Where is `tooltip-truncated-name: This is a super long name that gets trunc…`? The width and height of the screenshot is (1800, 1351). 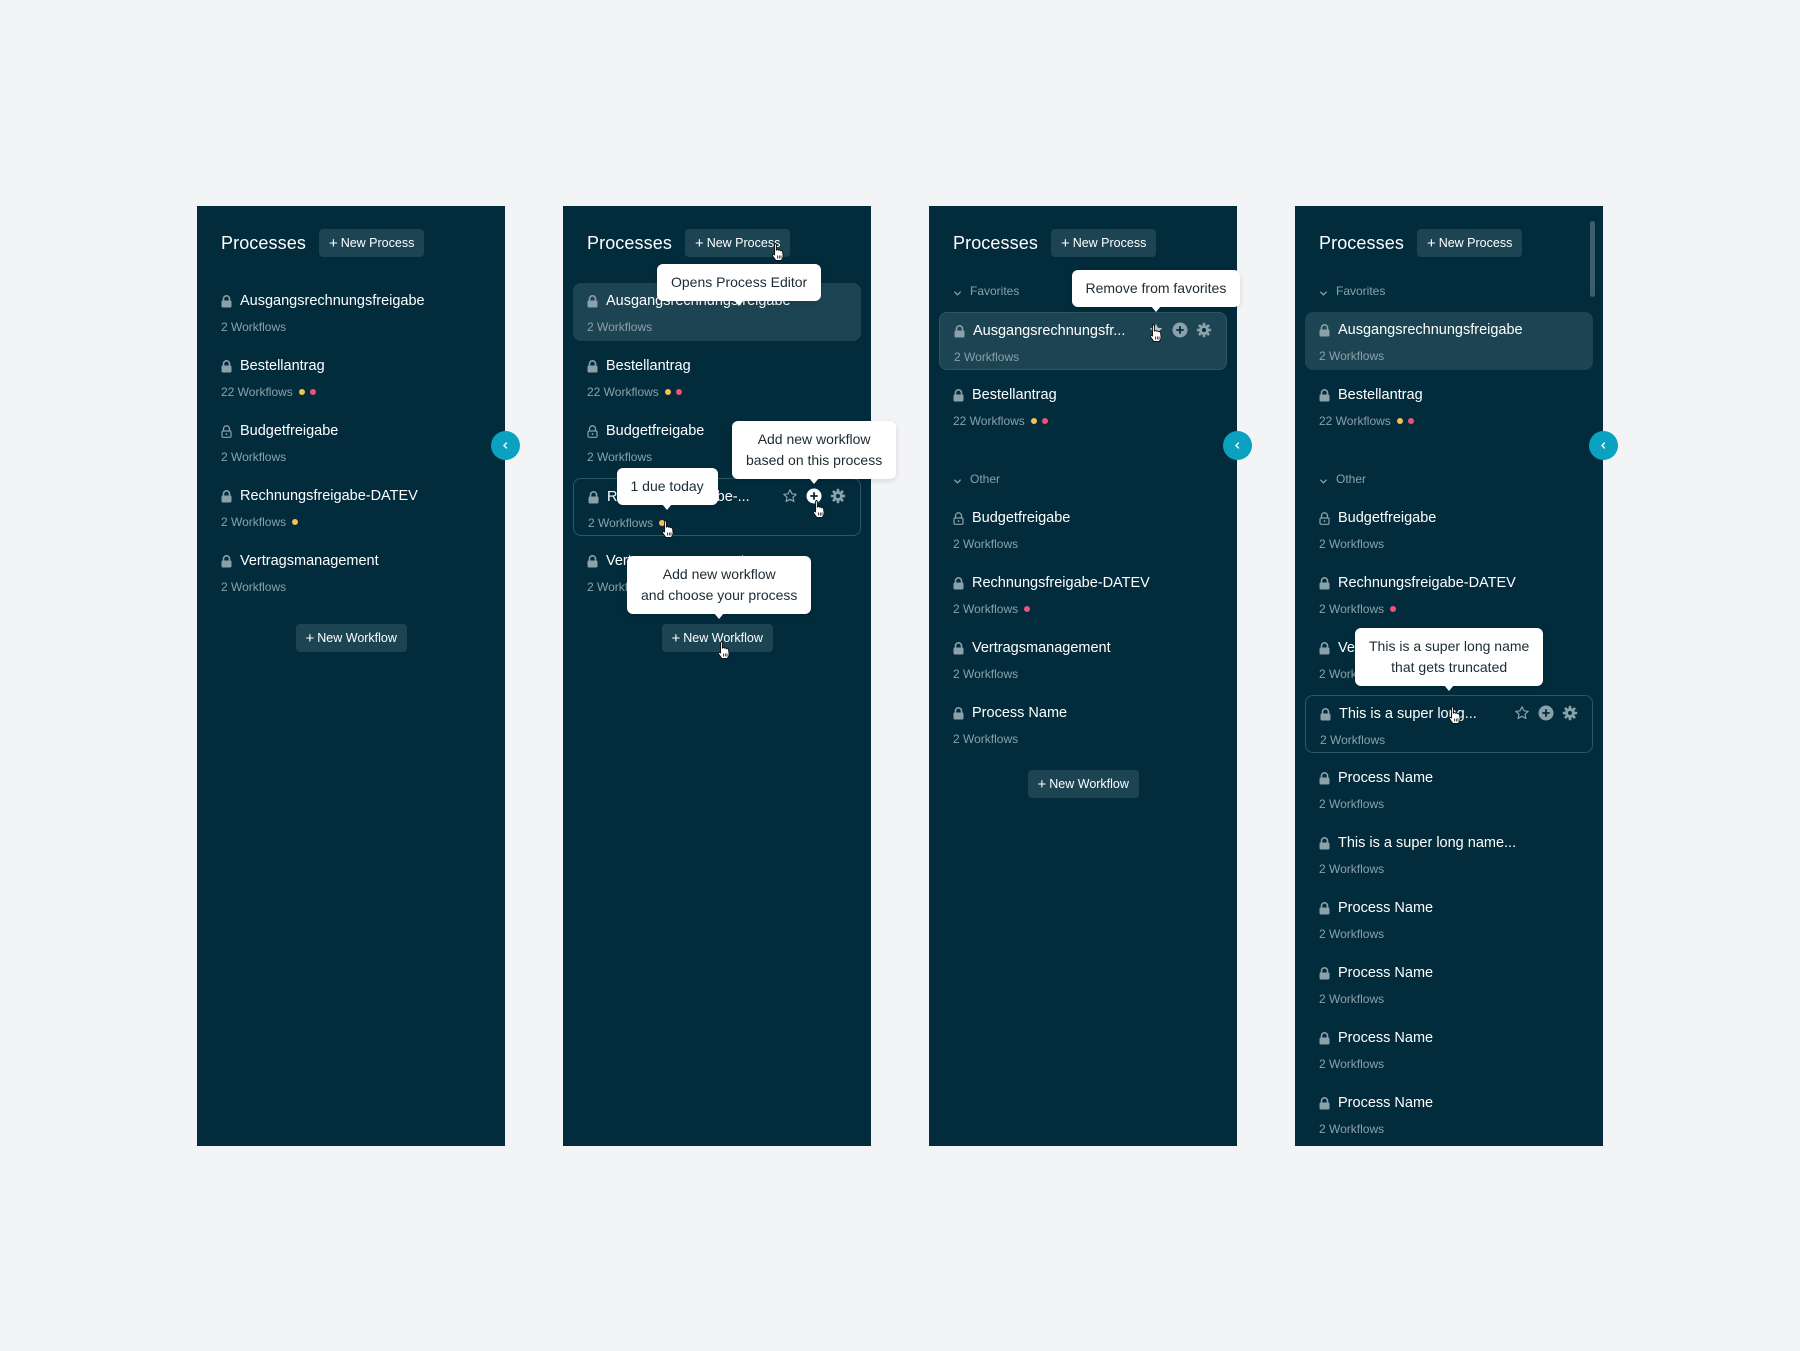
tooltip-truncated-name: This is a super long name that gets trunc… is located at coordinates (1449, 659).